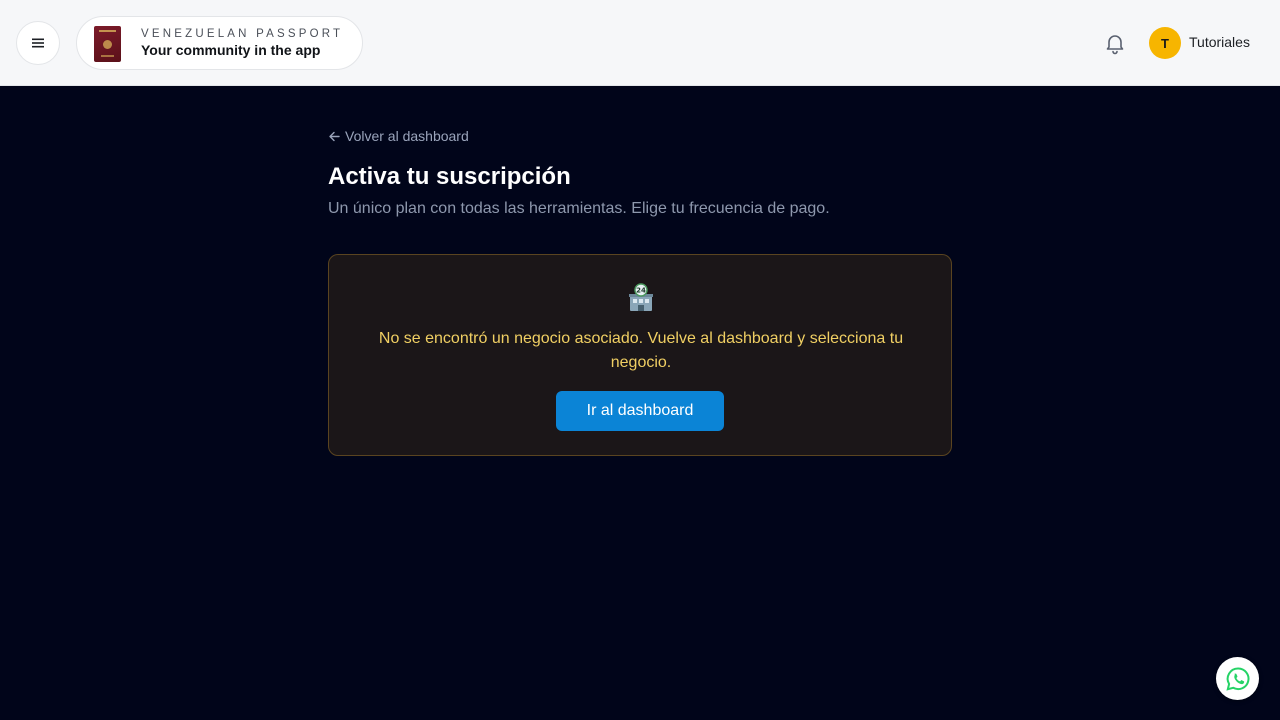  Describe the element at coordinates (1219, 42) in the screenshot. I see `username-label: Tutoriales` at that location.